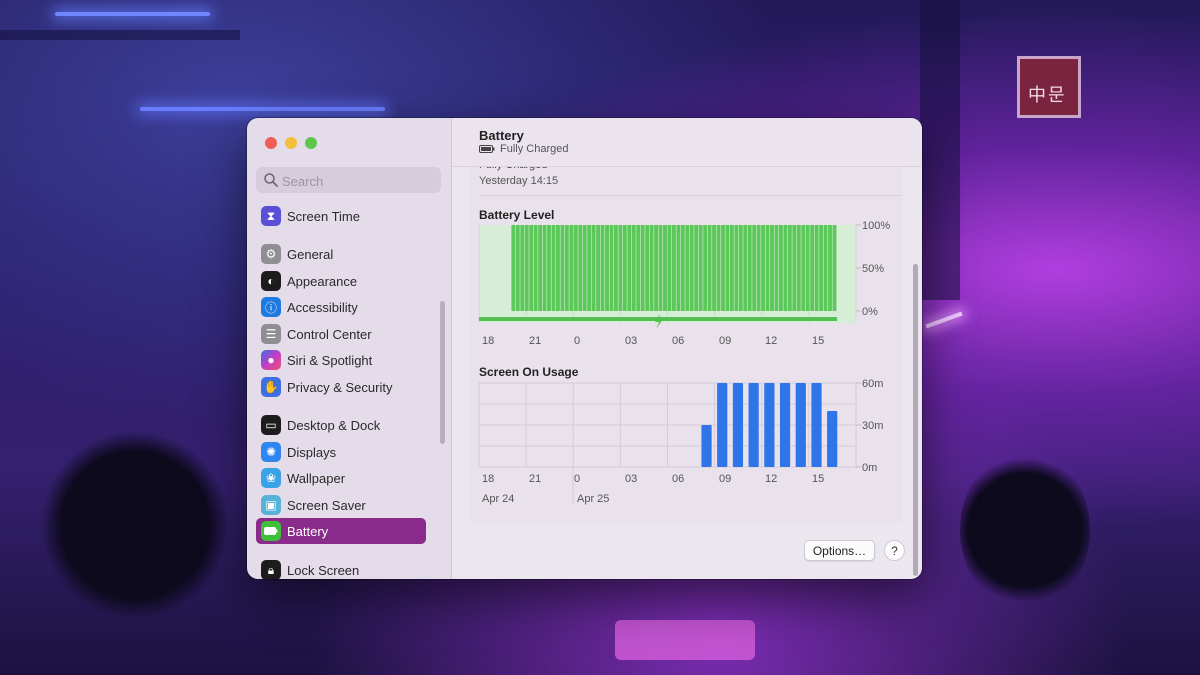 The height and width of the screenshot is (675, 1200). I want to click on sun-icon: ✺, so click(271, 452).